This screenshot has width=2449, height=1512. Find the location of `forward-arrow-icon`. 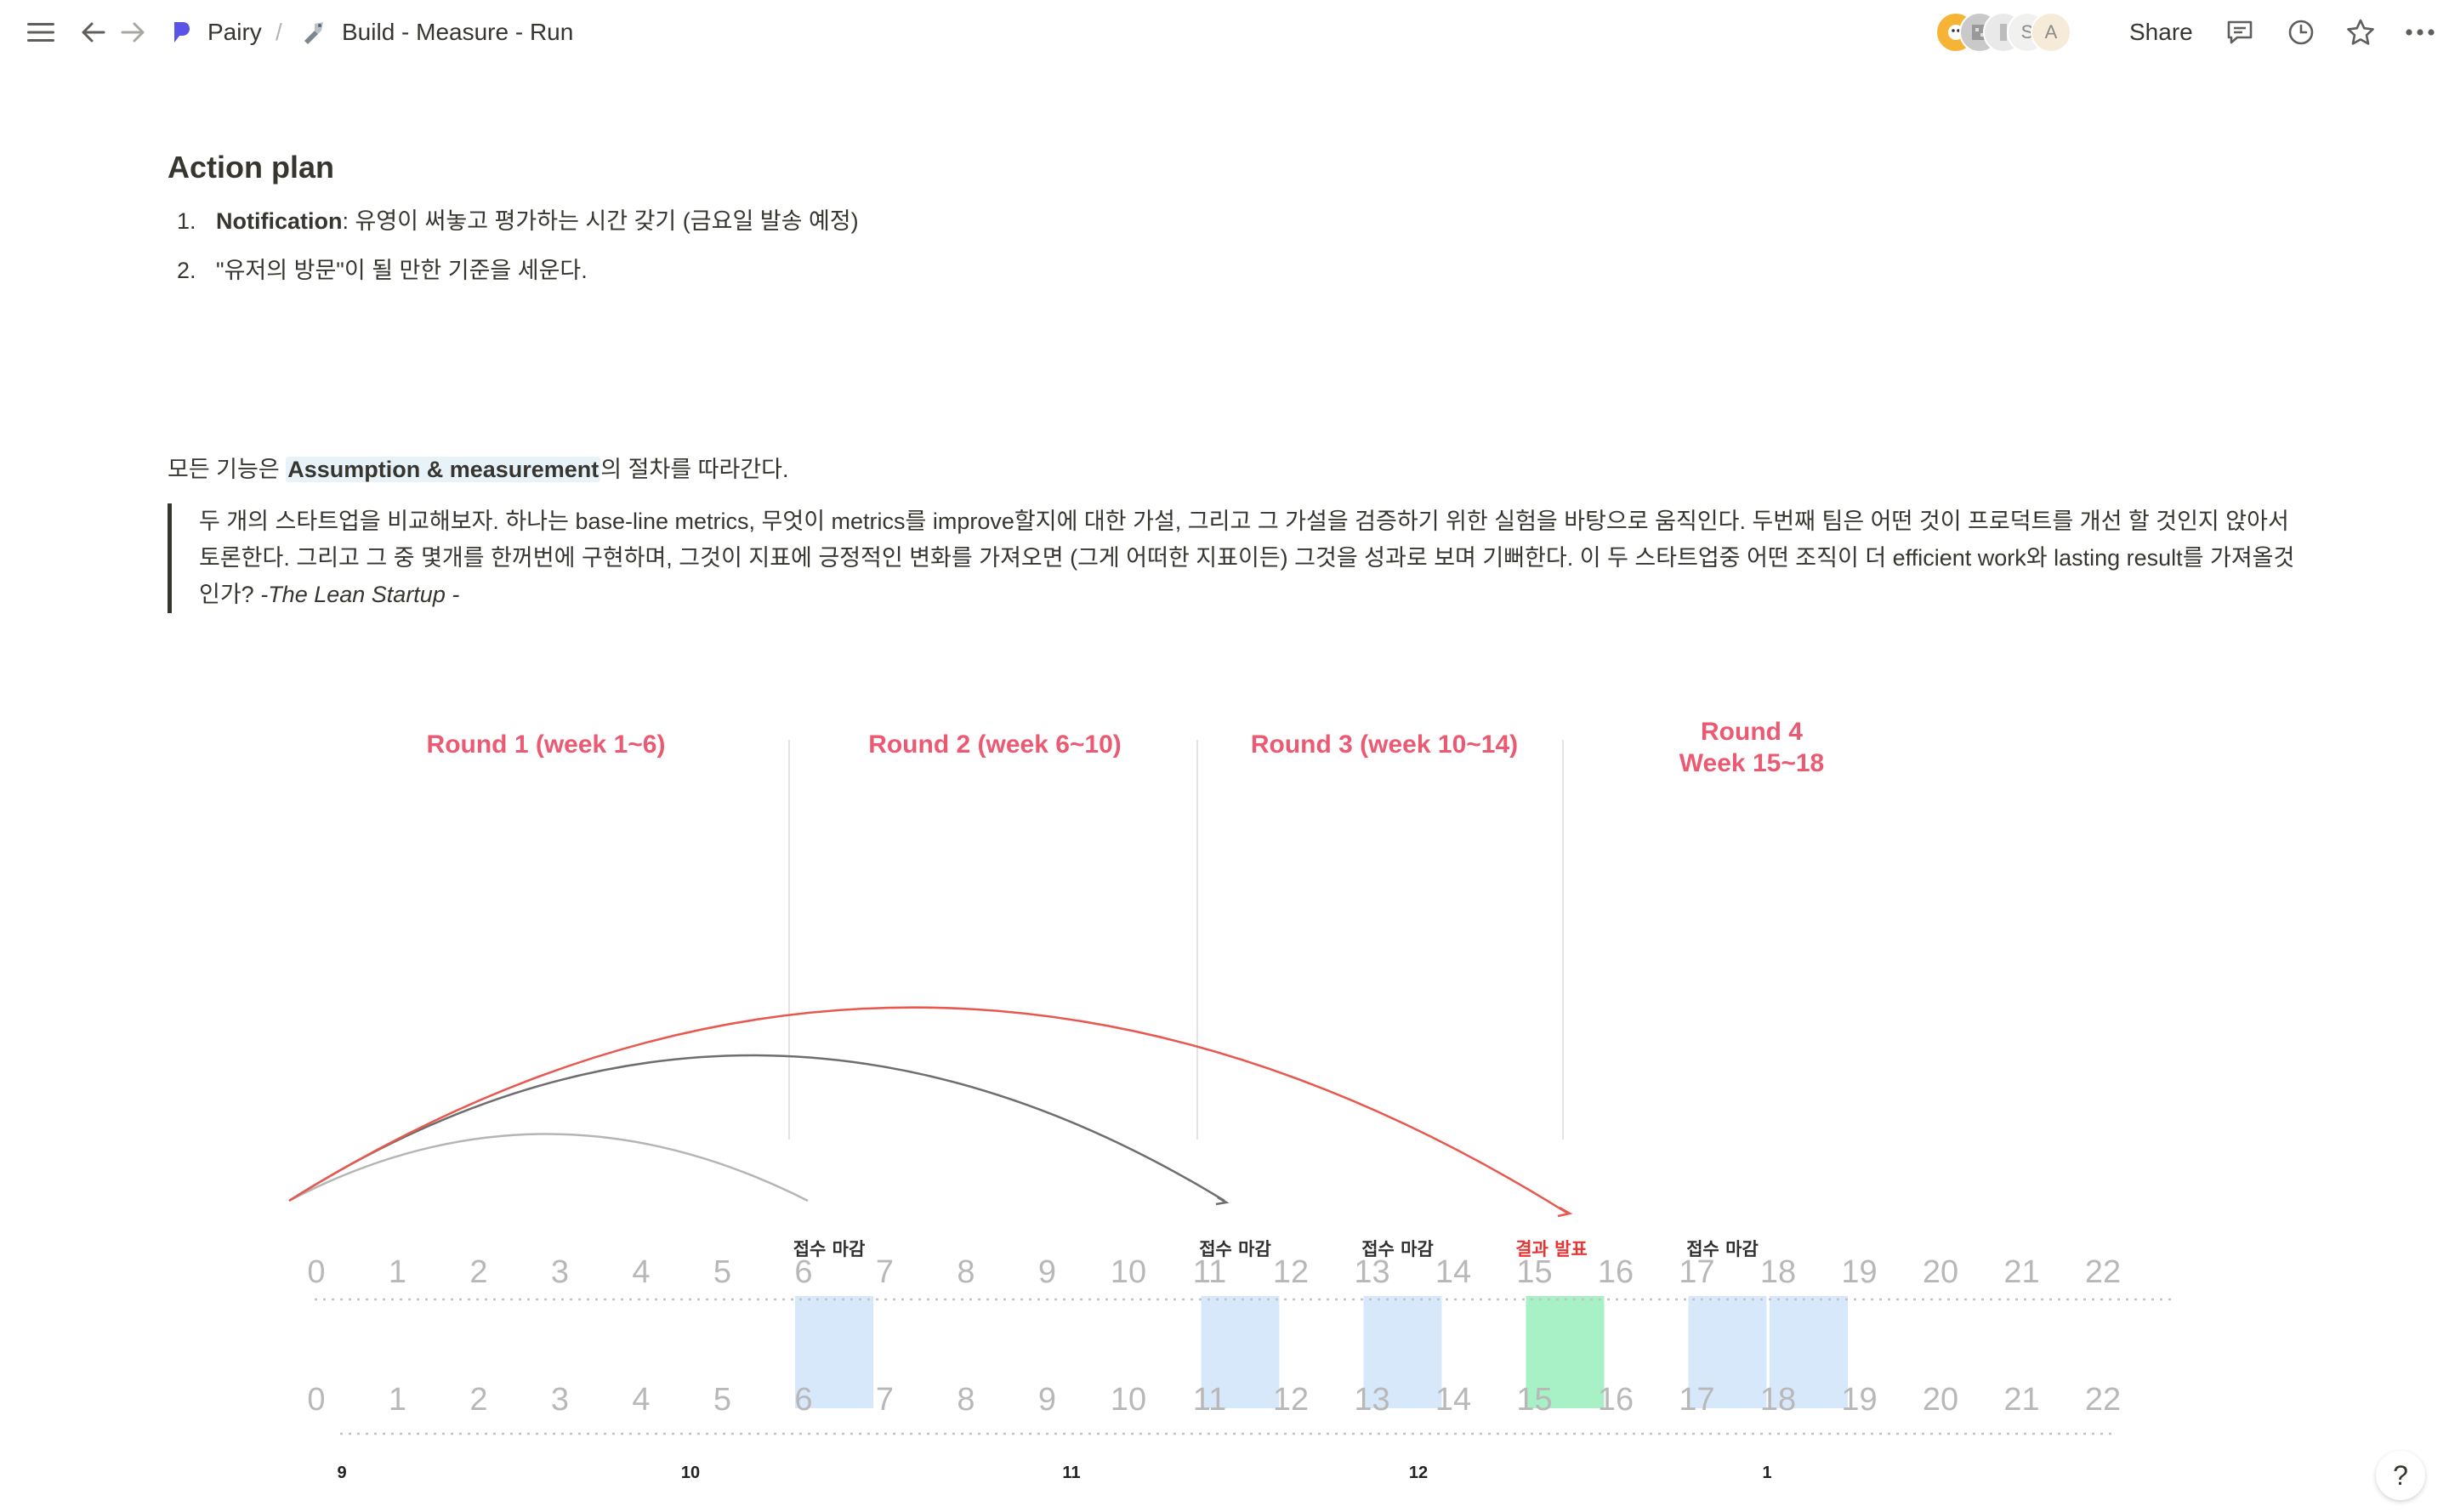

forward-arrow-icon is located at coordinates (133, 32).